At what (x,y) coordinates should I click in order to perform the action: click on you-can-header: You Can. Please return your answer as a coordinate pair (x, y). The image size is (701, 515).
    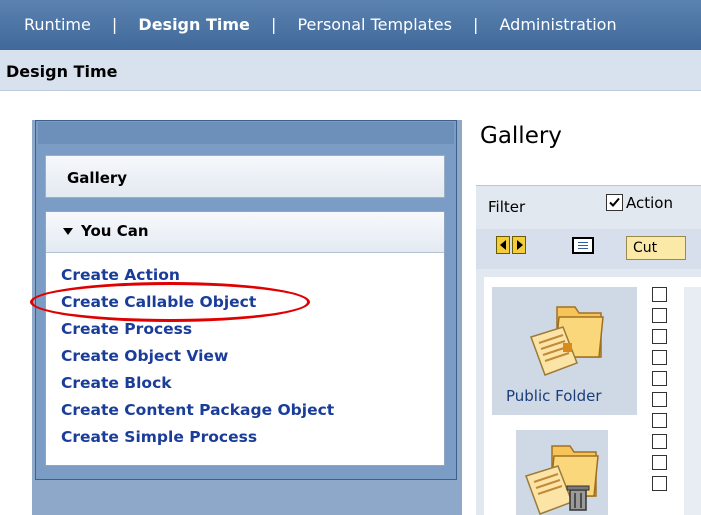
    Looking at the image, I should click on (245, 232).